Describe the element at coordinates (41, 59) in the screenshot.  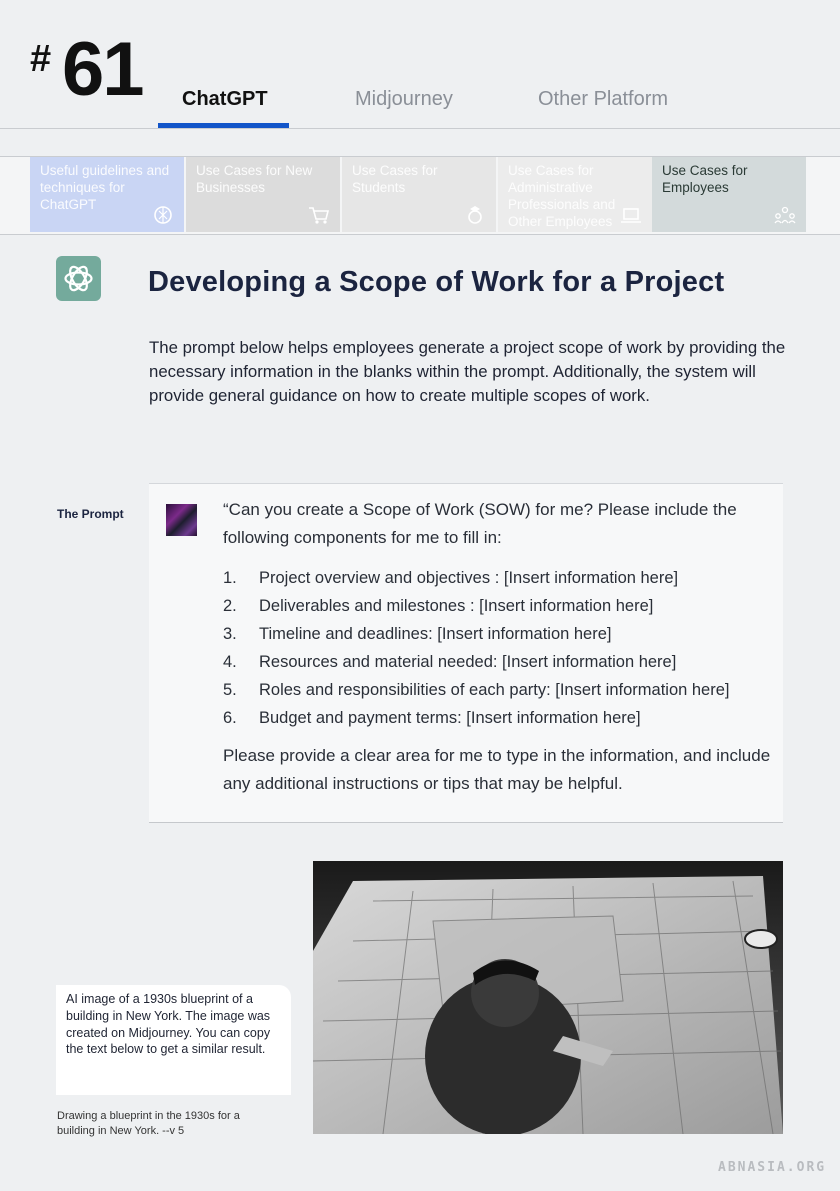
I see `number-hash: #` at that location.